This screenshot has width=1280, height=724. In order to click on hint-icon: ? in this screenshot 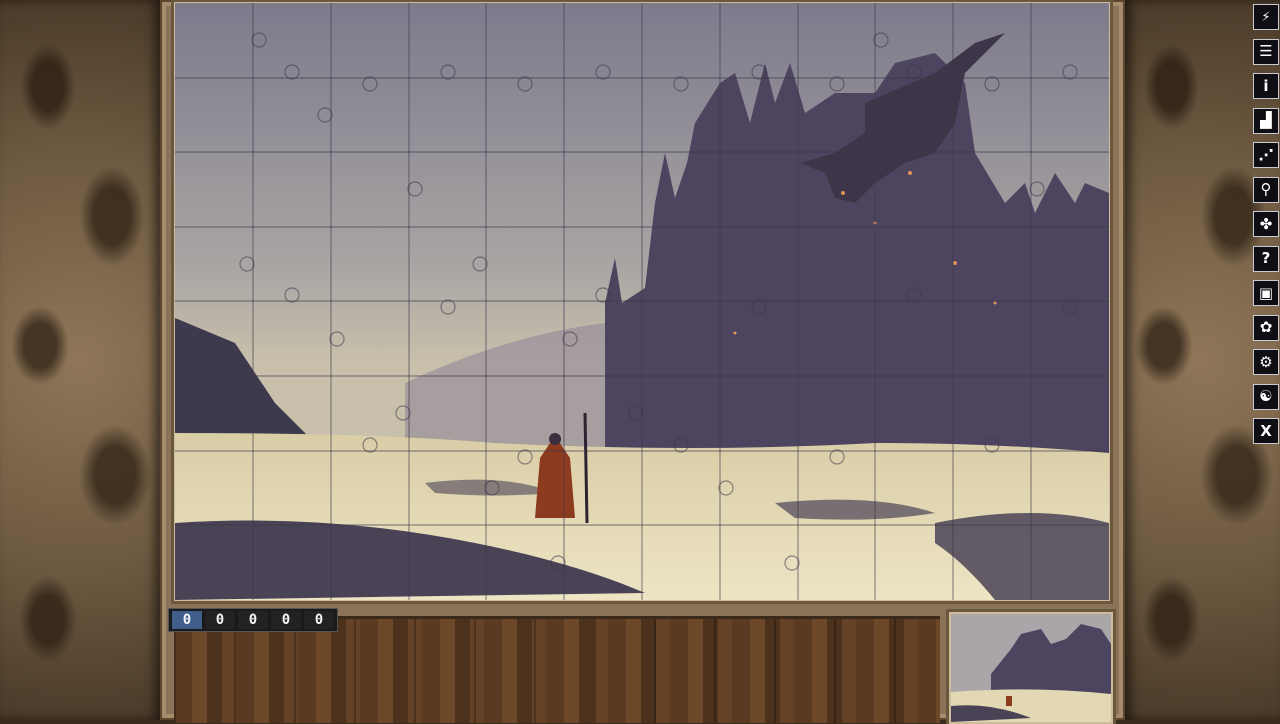, I will do `click(1266, 258)`.